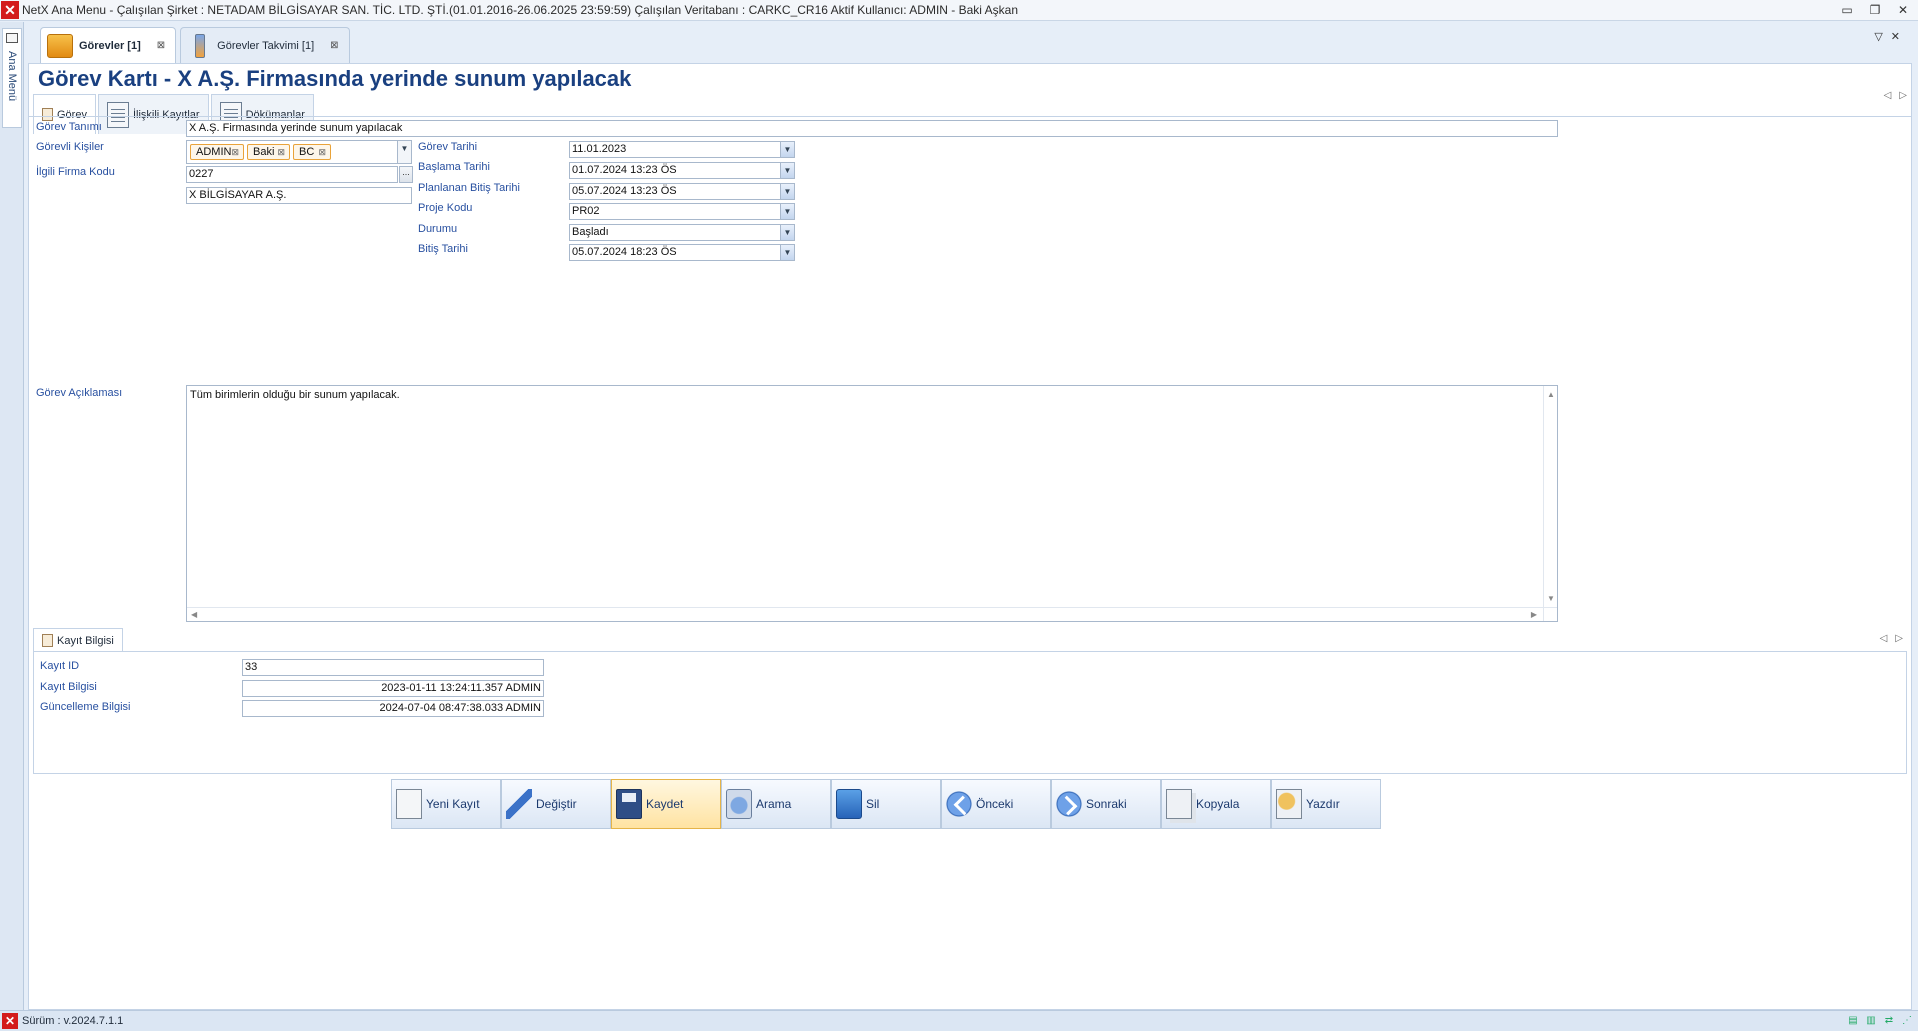 The image size is (1918, 1031). I want to click on field-value: 05.07.2024 18:23 ÖS, so click(624, 252).